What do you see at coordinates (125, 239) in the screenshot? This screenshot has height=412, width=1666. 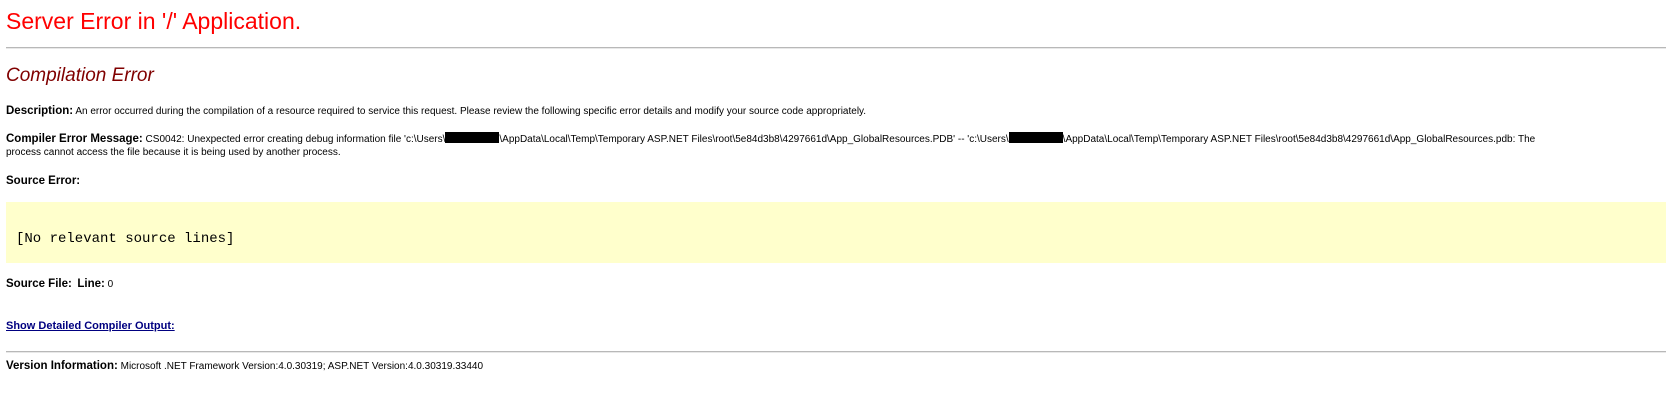 I see `source-error-text: [No relevant source lines]` at bounding box center [125, 239].